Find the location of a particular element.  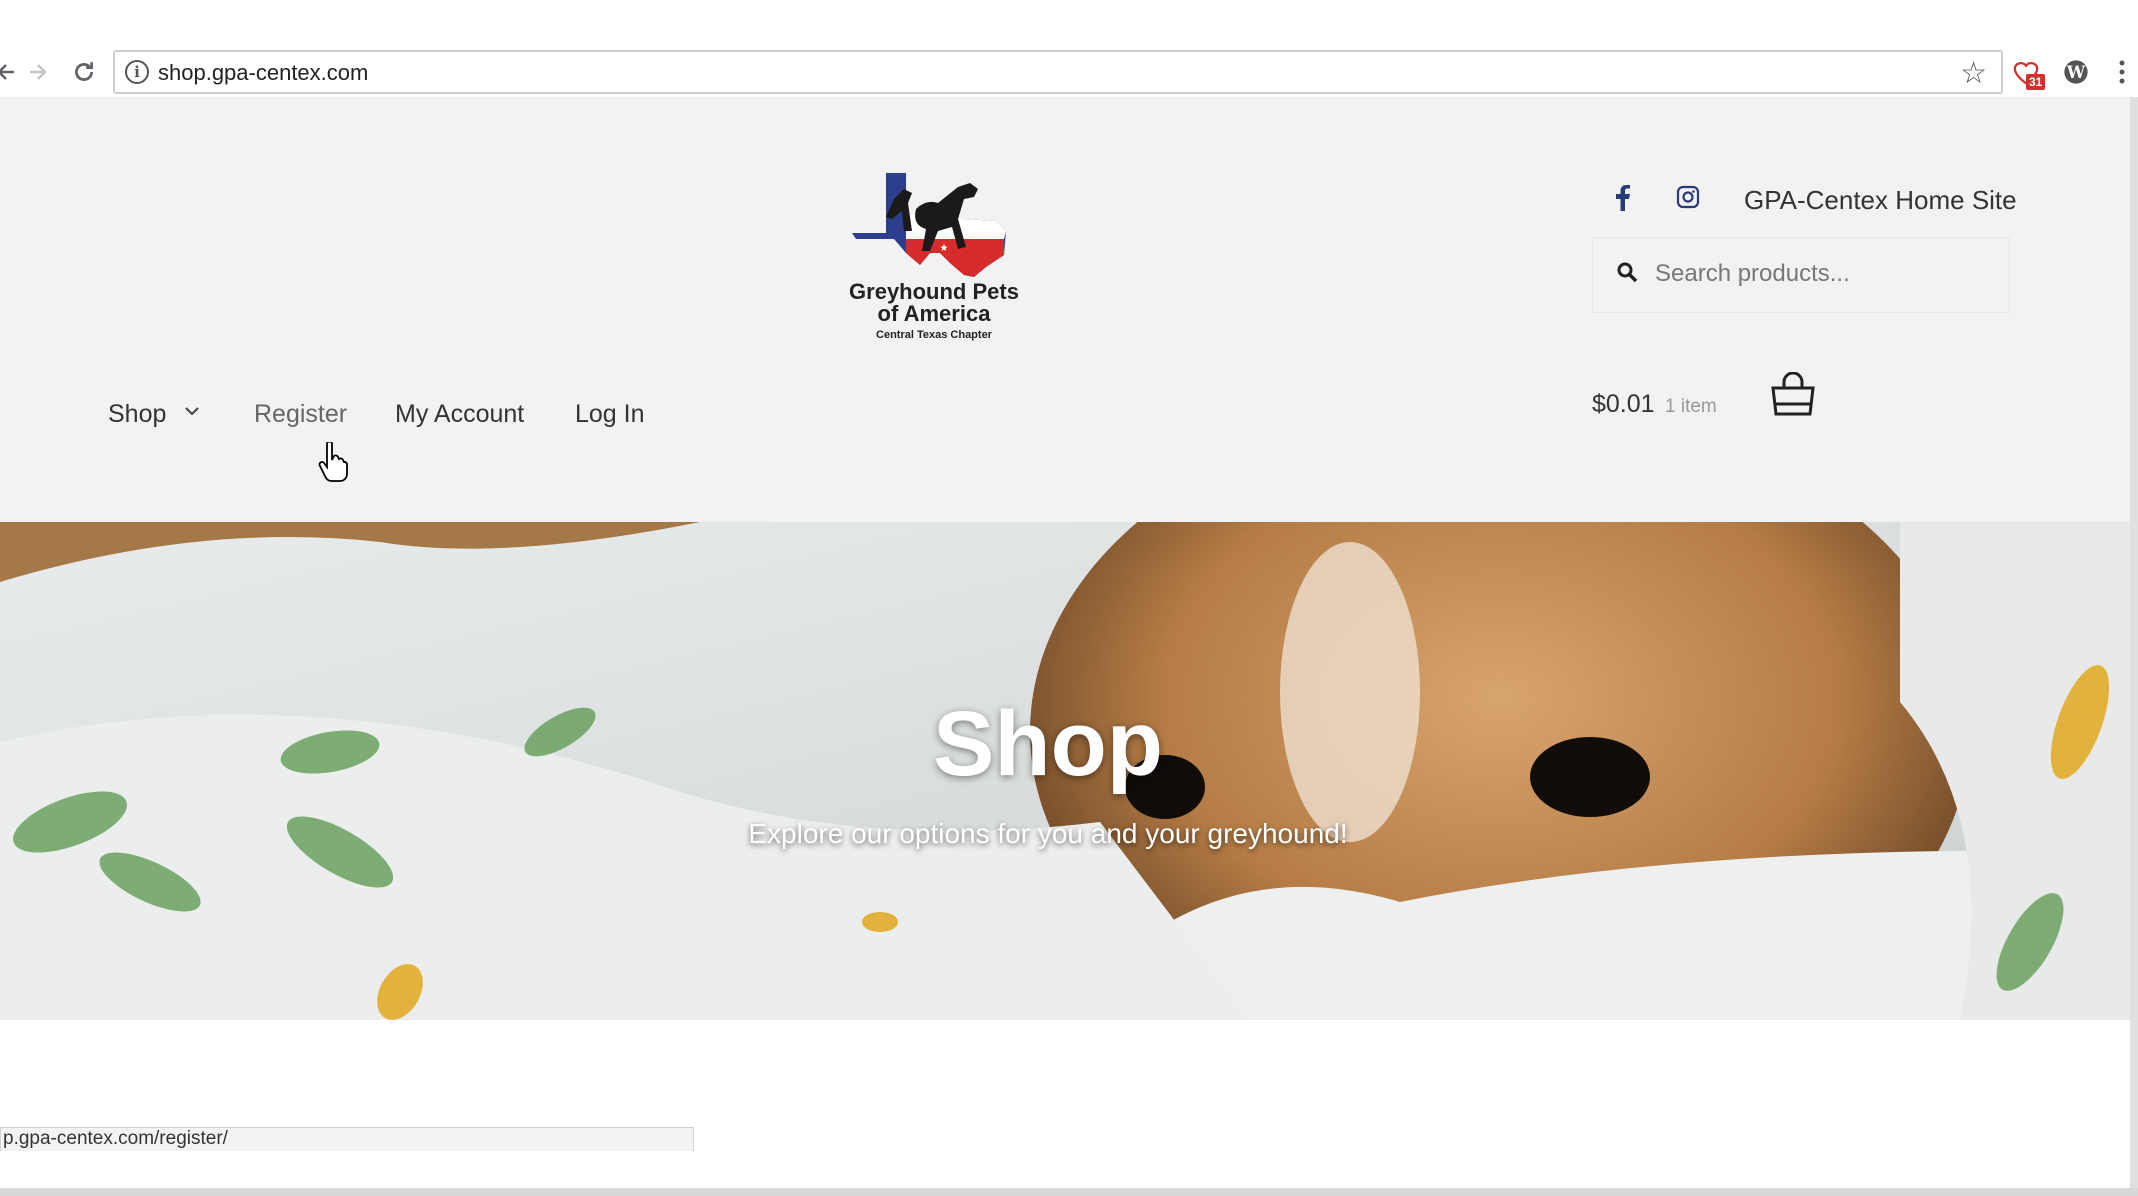

chevron-down-icon is located at coordinates (192, 410).